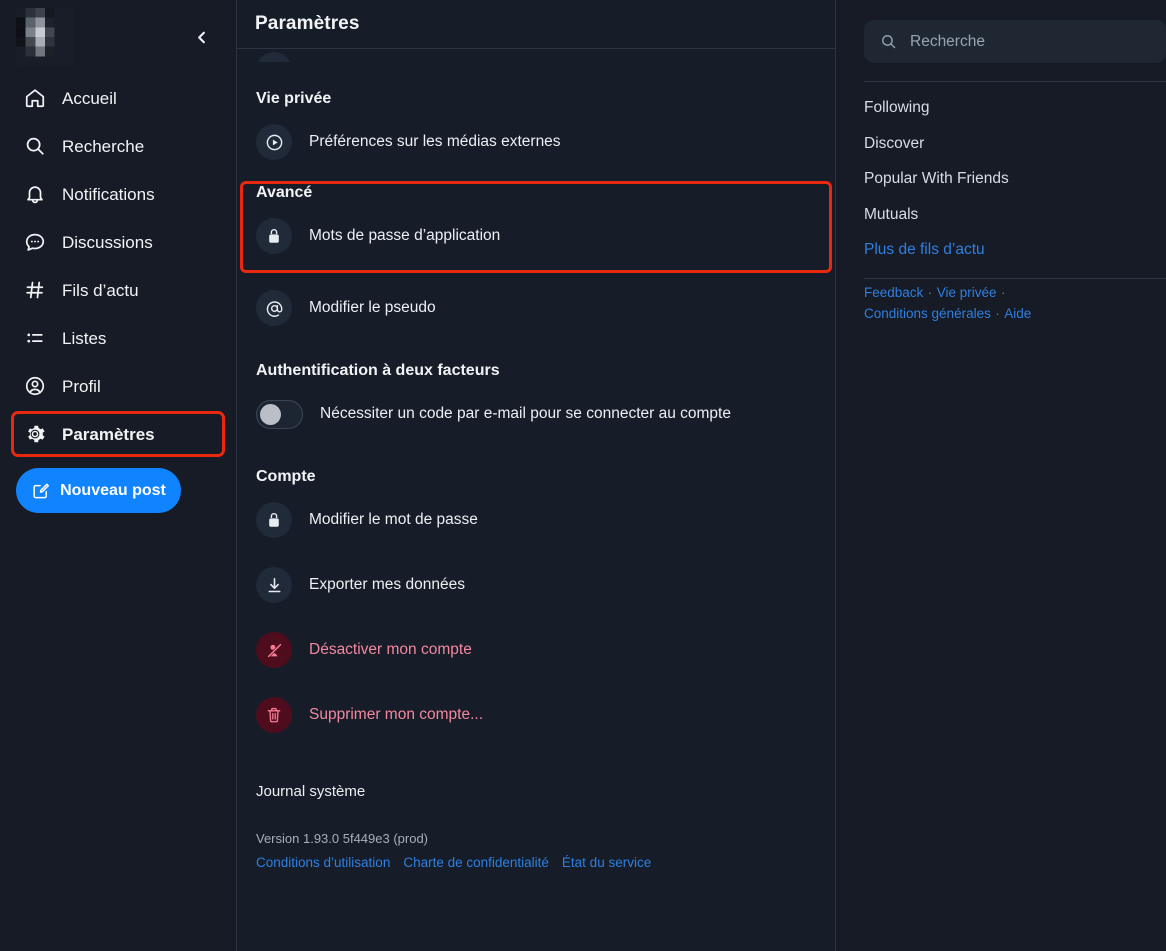  What do you see at coordinates (35, 242) in the screenshot?
I see `chat-bubble-icon` at bounding box center [35, 242].